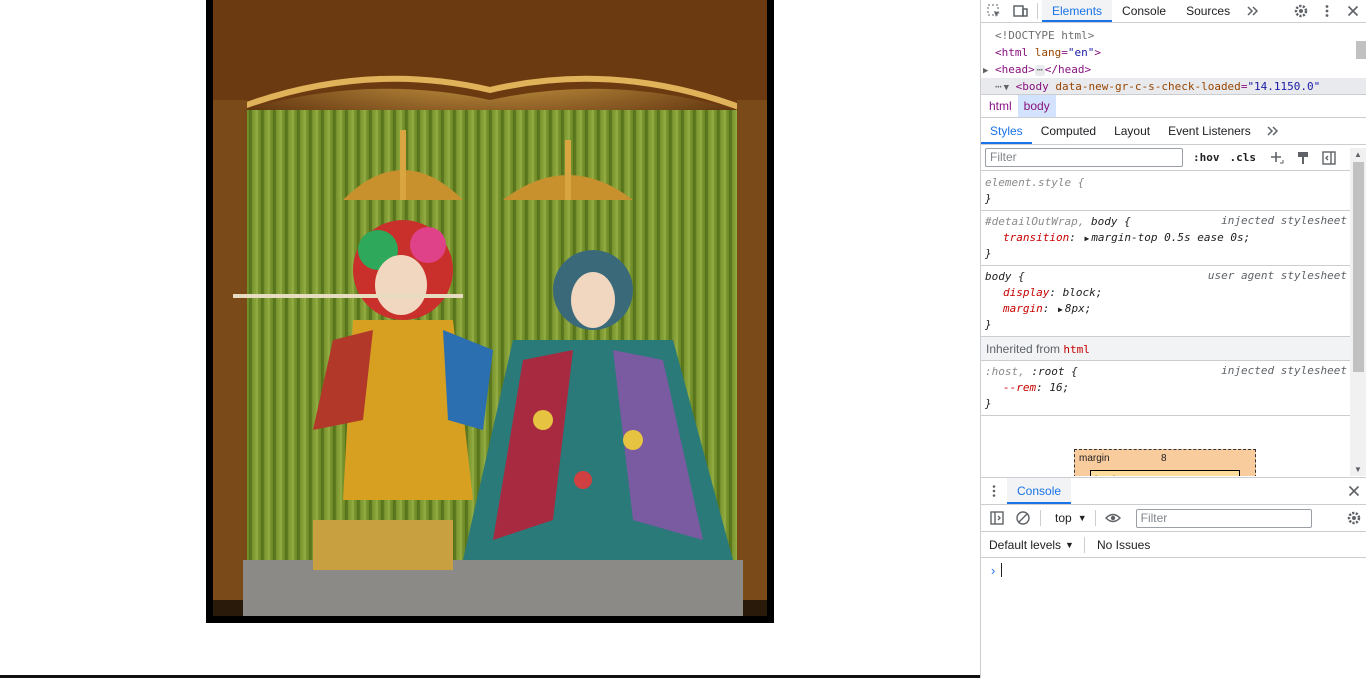 This screenshot has height=678, width=1366. What do you see at coordinates (1045, 35) in the screenshot?
I see `doctype-text: <!DOCTYPE html>` at bounding box center [1045, 35].